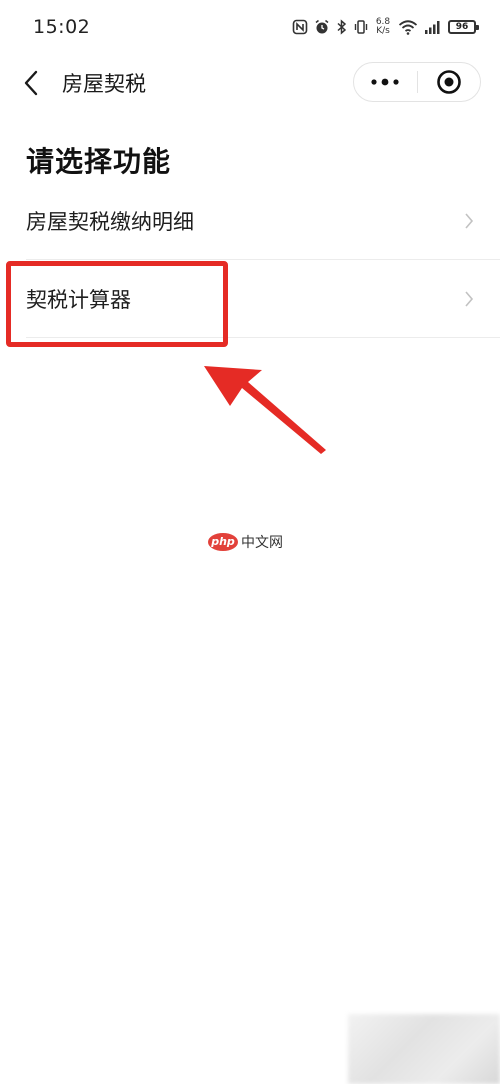 This screenshot has height=1084, width=500. What do you see at coordinates (342, 27) in the screenshot?
I see `bluetooth-icon` at bounding box center [342, 27].